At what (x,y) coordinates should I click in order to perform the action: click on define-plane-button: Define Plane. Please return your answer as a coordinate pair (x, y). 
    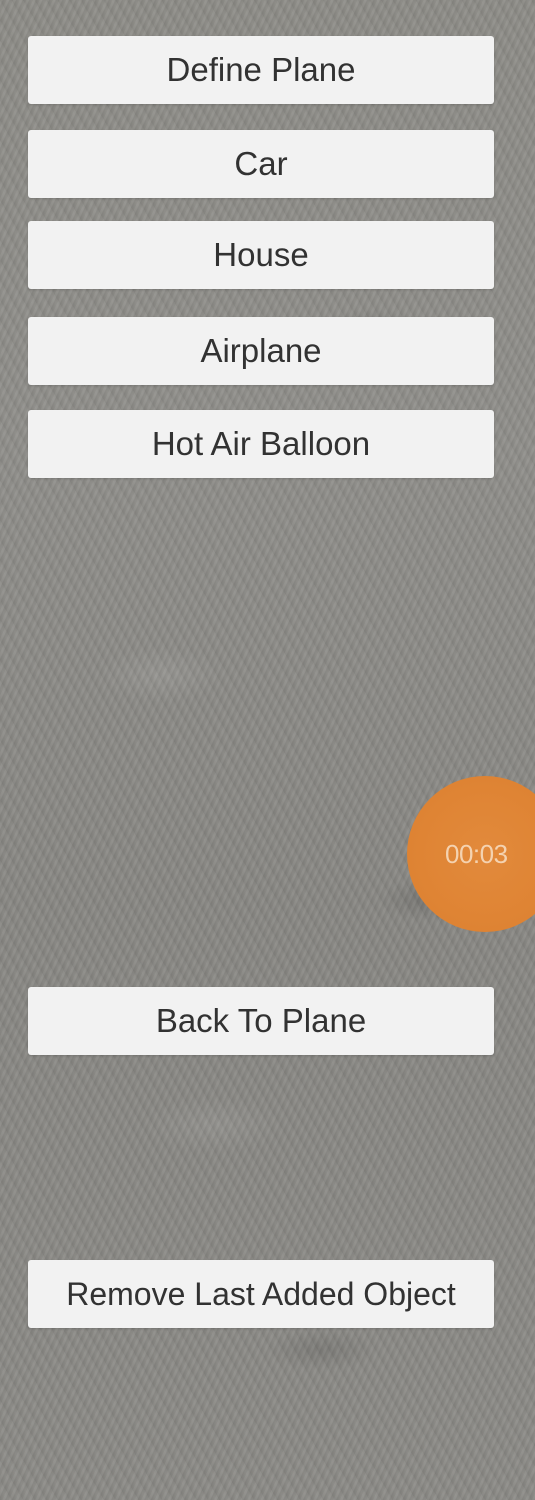
    Looking at the image, I should click on (261, 70).